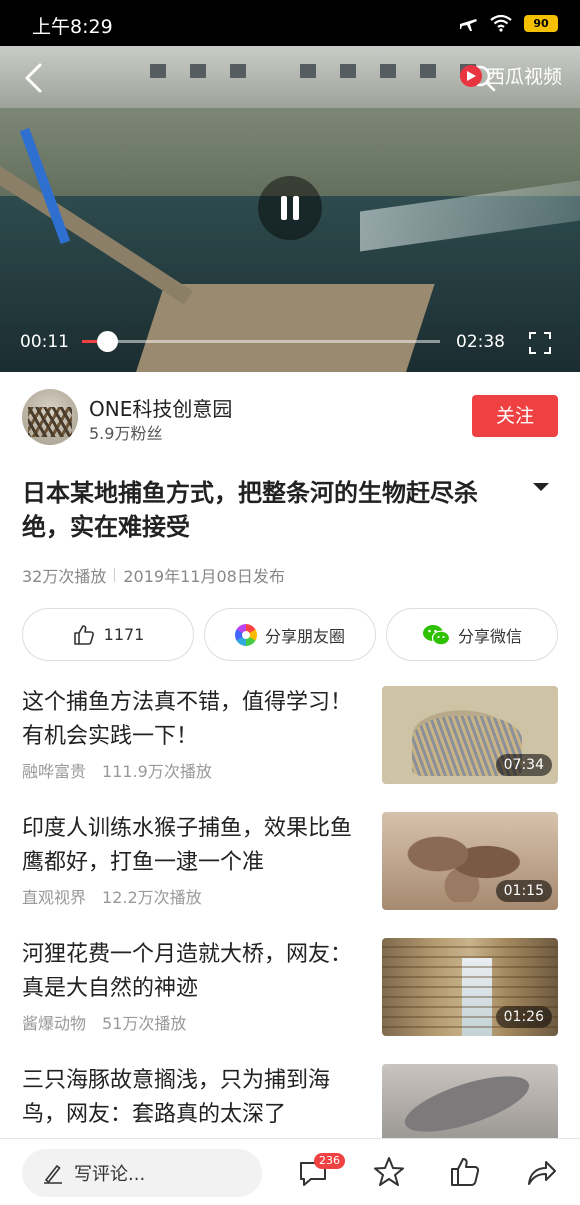  What do you see at coordinates (290, 1171) in the screenshot?
I see `bottom-bar: 写评论... 236` at bounding box center [290, 1171].